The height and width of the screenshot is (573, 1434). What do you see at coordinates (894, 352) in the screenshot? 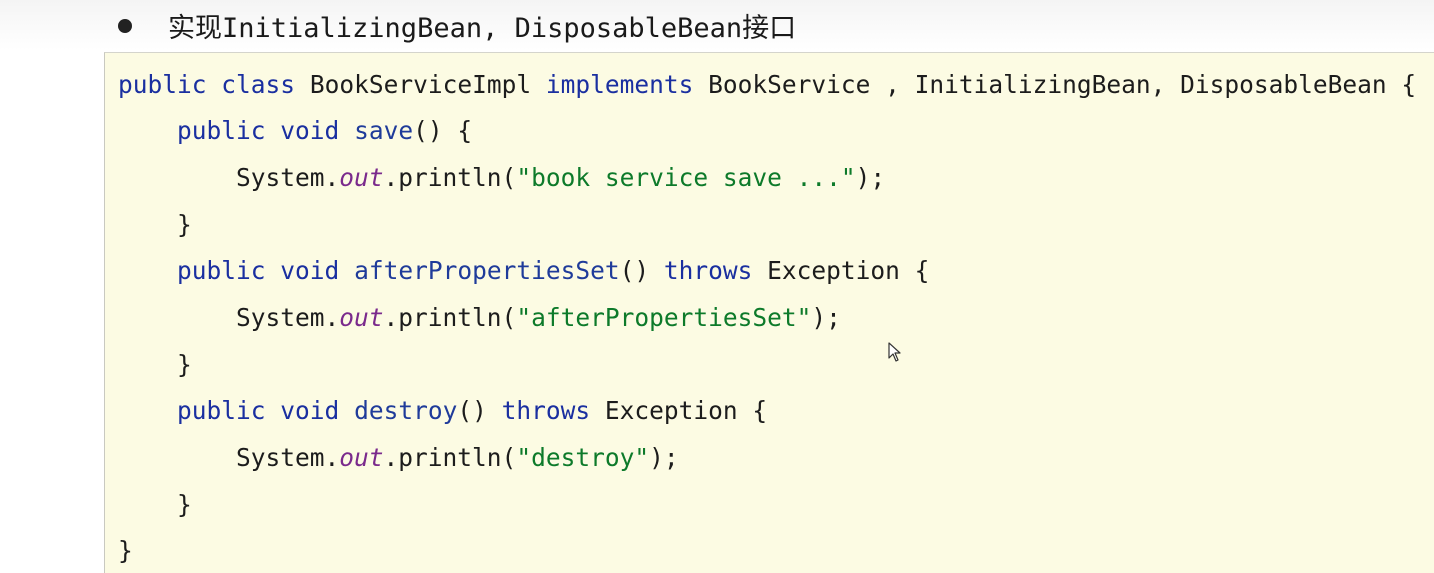
I see `mouse-pointer-icon` at bounding box center [894, 352].